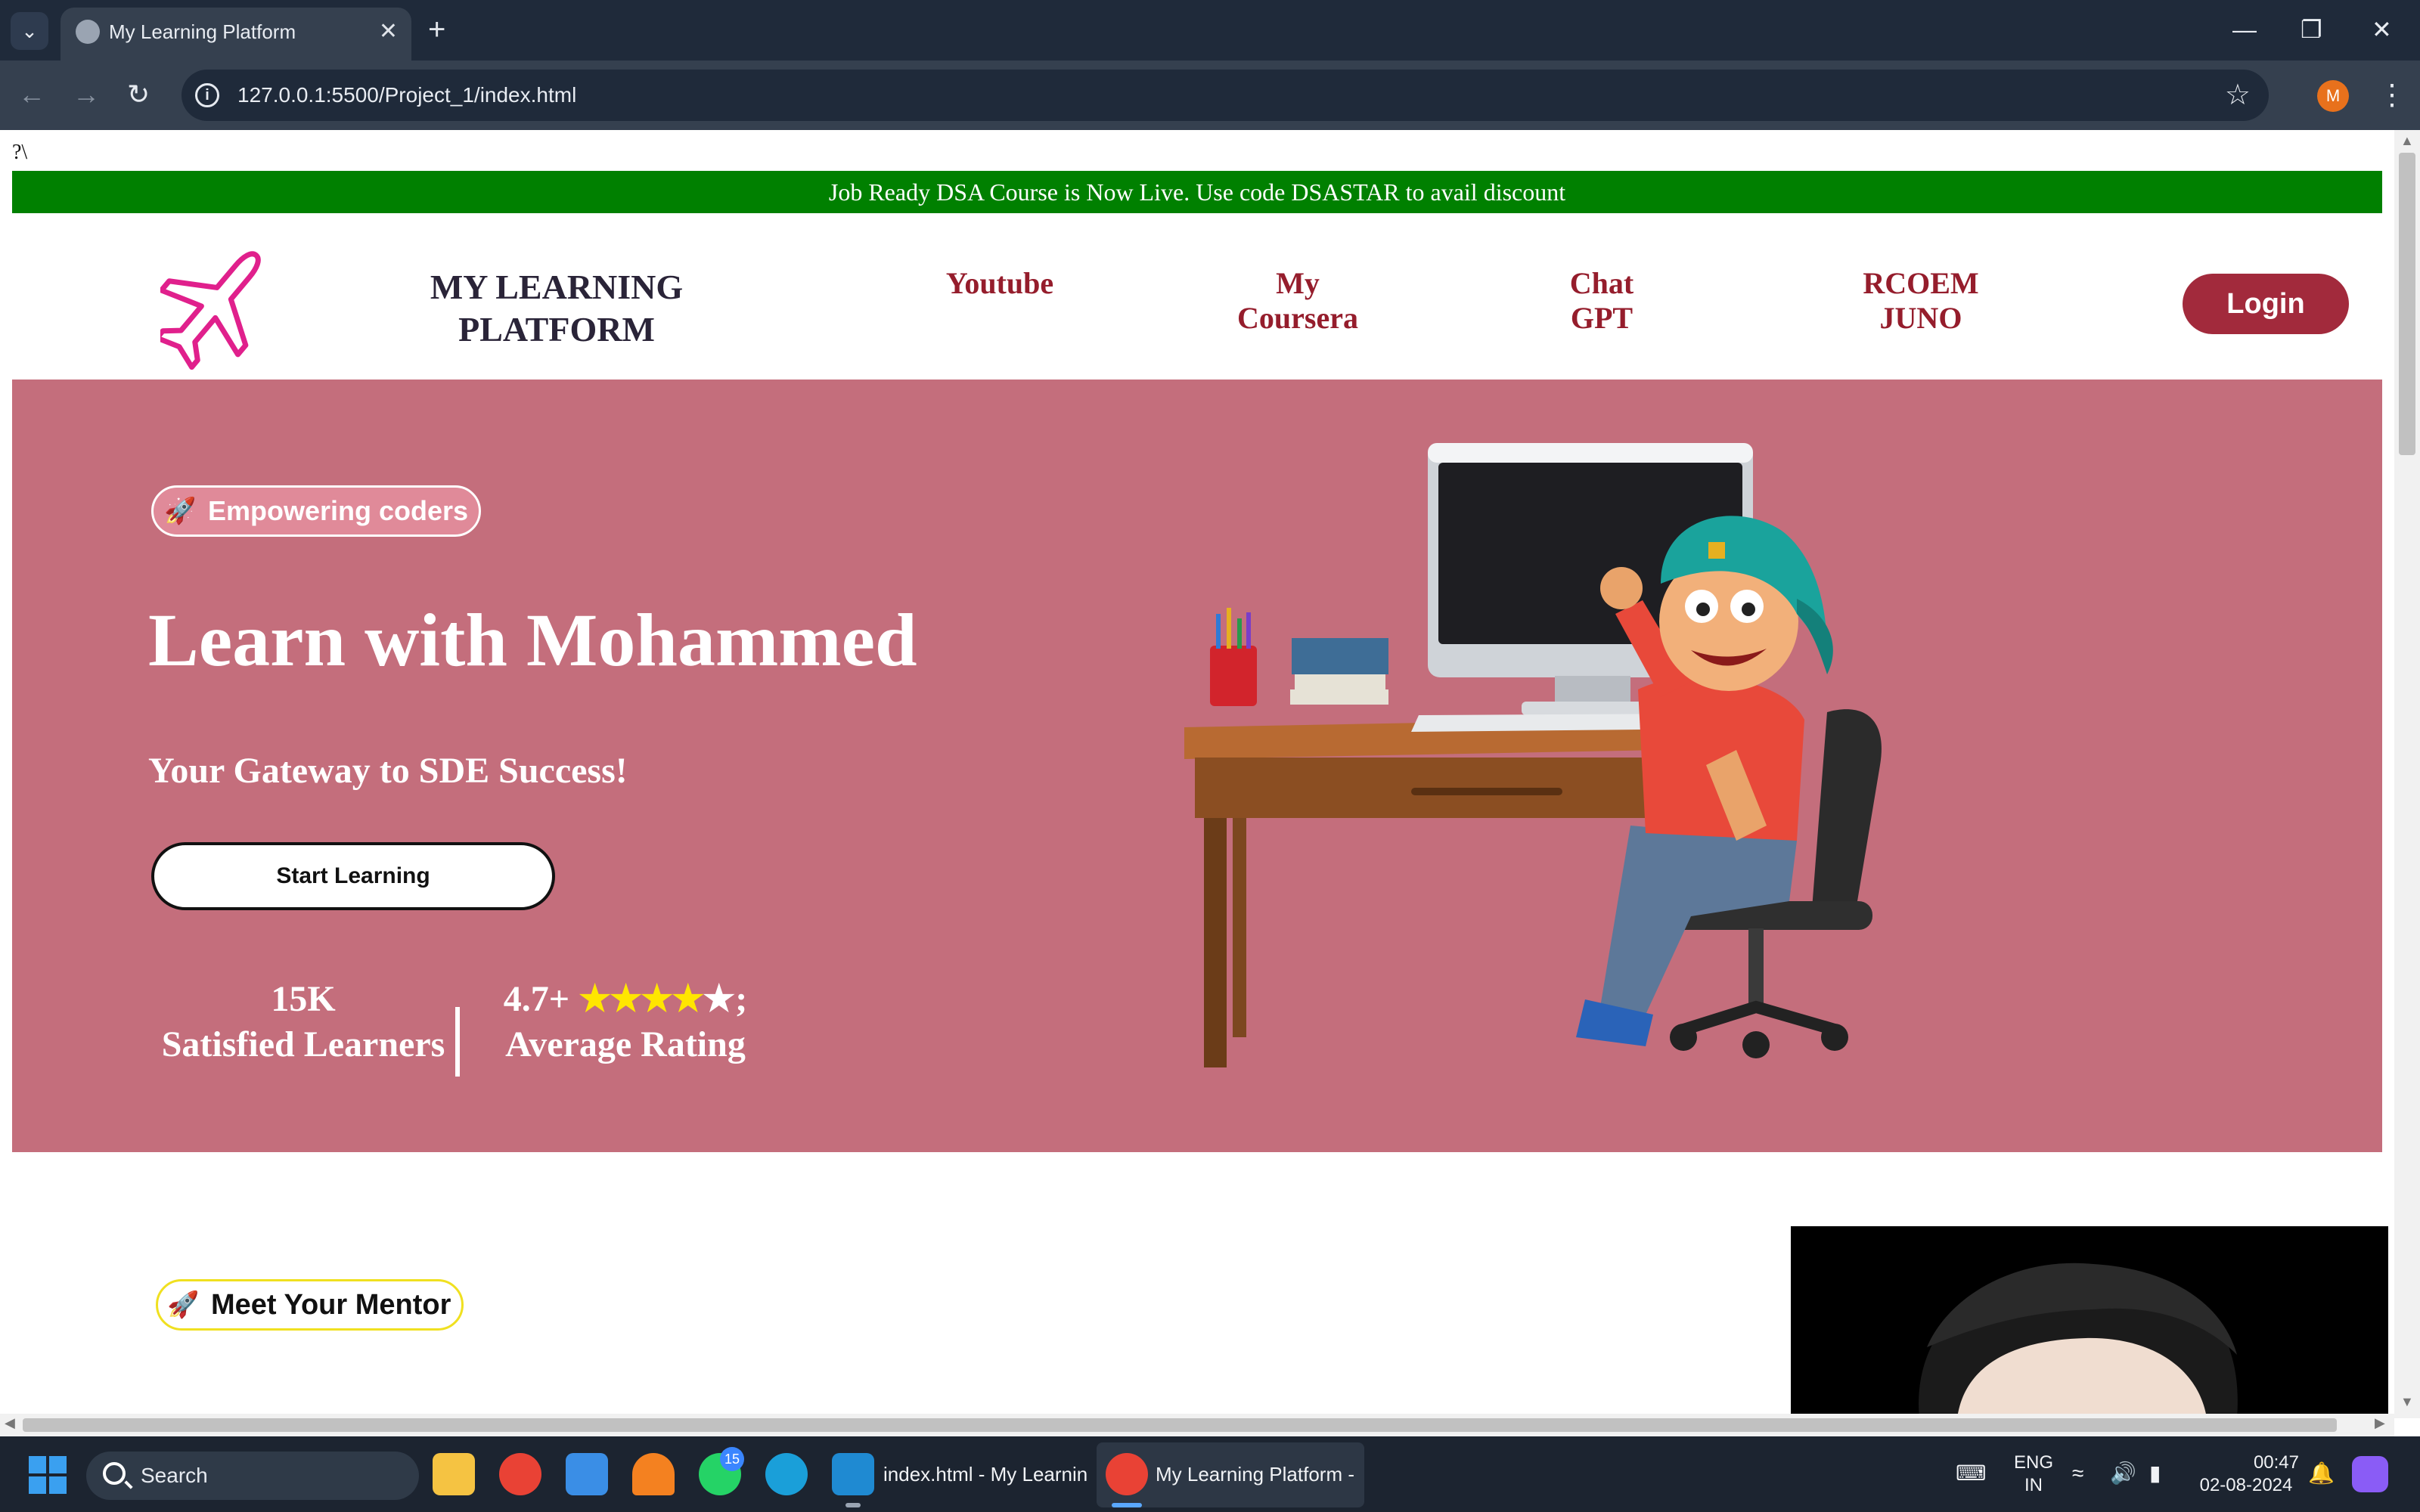 The height and width of the screenshot is (1512, 2420). What do you see at coordinates (207, 95) in the screenshot?
I see `site-info-icon: i` at bounding box center [207, 95].